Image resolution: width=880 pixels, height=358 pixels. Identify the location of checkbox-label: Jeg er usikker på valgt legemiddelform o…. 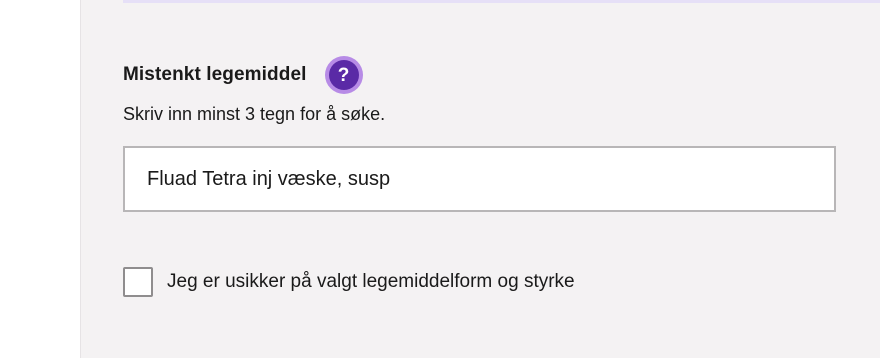
(371, 282).